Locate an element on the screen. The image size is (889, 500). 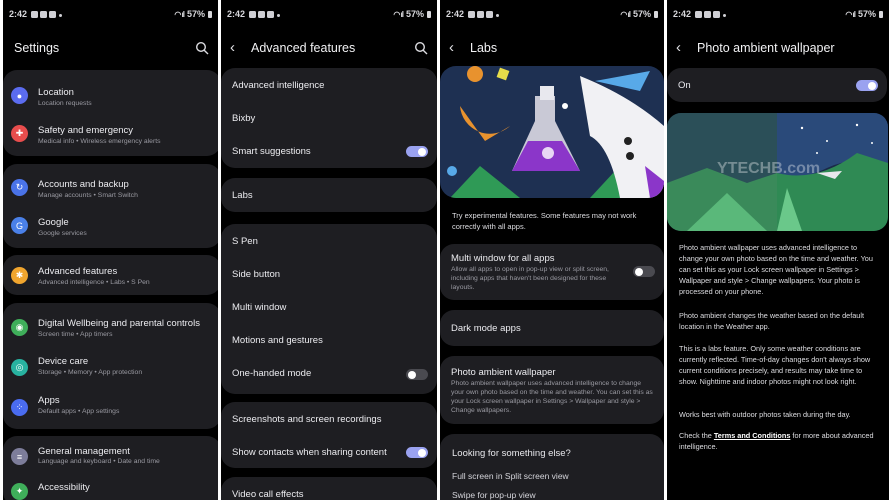
item-multi-window: Multi window is located at coordinates (329, 307).